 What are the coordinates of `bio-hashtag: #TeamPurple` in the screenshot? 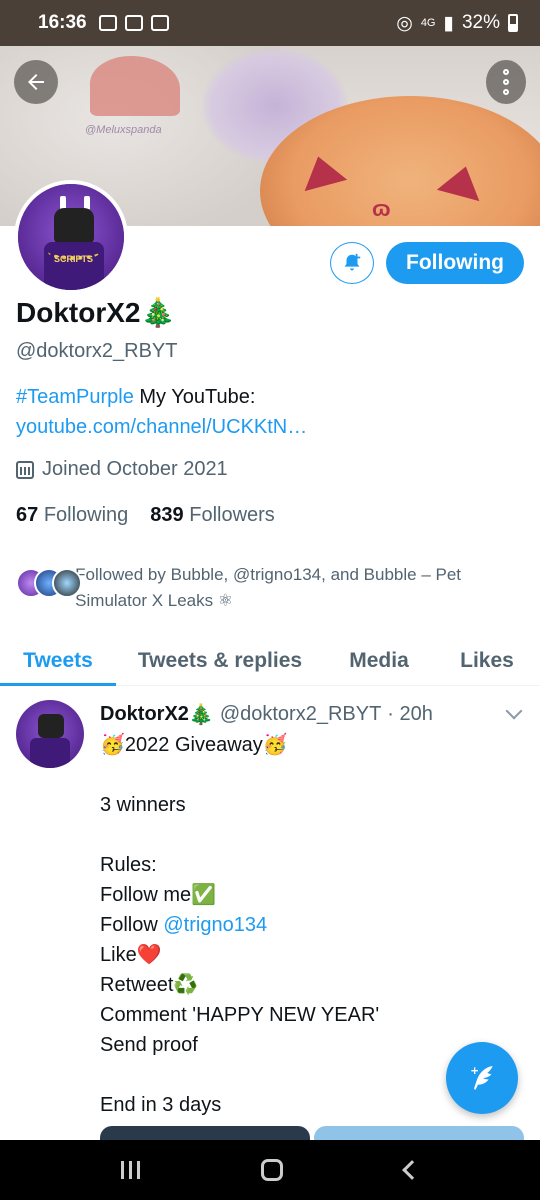 It's located at (75, 397).